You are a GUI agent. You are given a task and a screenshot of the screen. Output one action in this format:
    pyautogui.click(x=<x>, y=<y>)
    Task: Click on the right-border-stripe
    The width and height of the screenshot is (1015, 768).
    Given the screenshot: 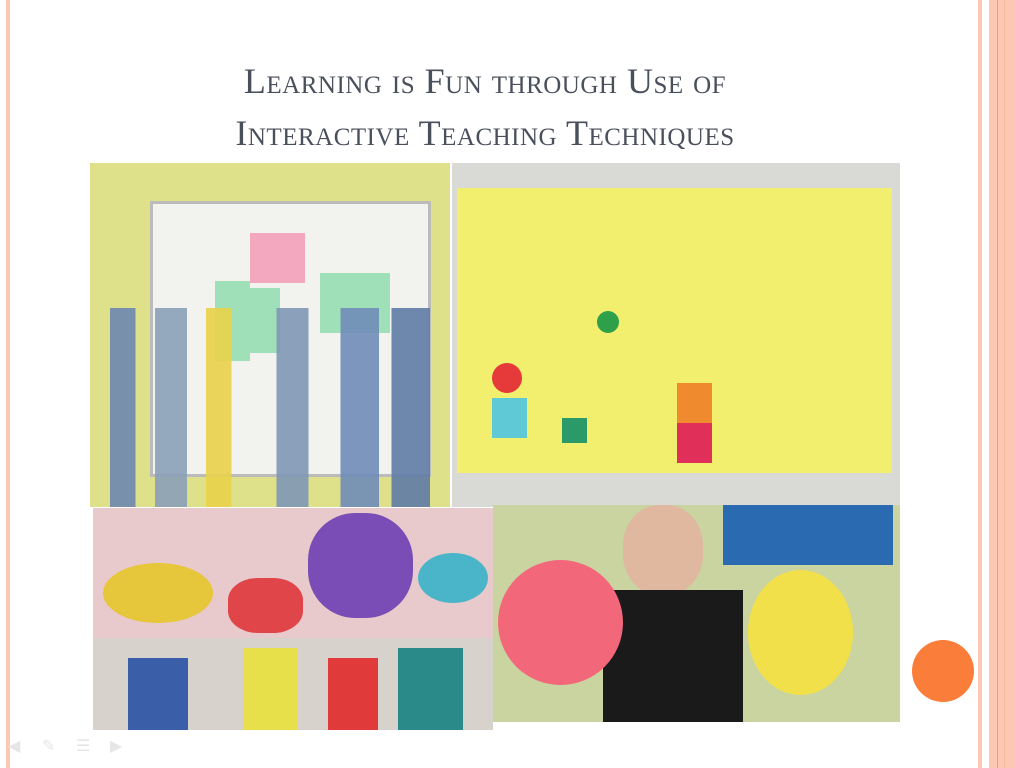 What is the action you would take?
    pyautogui.click(x=980, y=384)
    